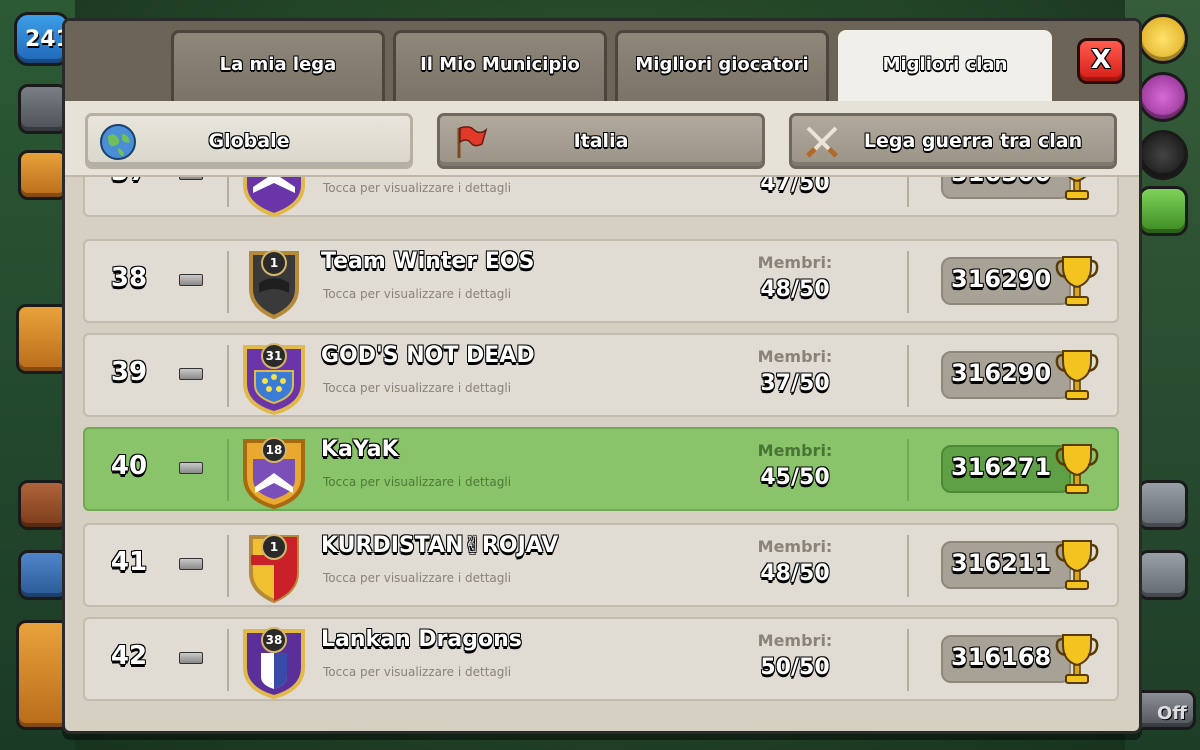 This screenshot has width=1200, height=750. Describe the element at coordinates (129, 562) in the screenshot. I see `rank-number: 41` at that location.